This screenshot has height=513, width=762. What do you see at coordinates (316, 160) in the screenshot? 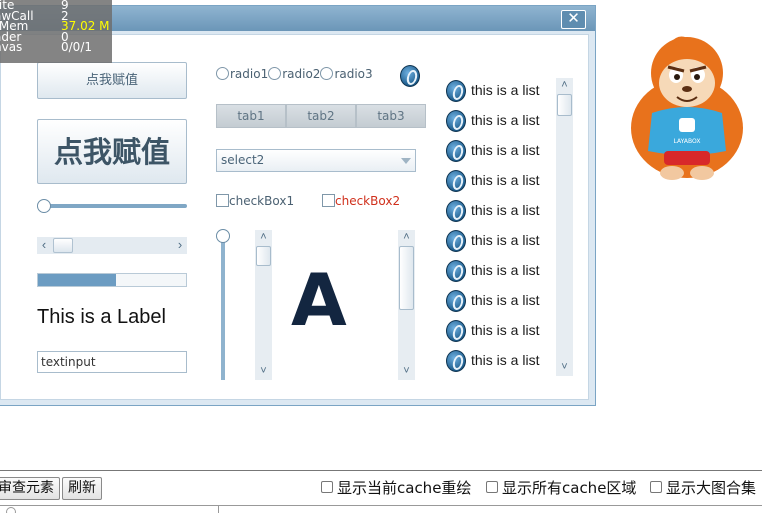
I see `combo-select: select2` at bounding box center [316, 160].